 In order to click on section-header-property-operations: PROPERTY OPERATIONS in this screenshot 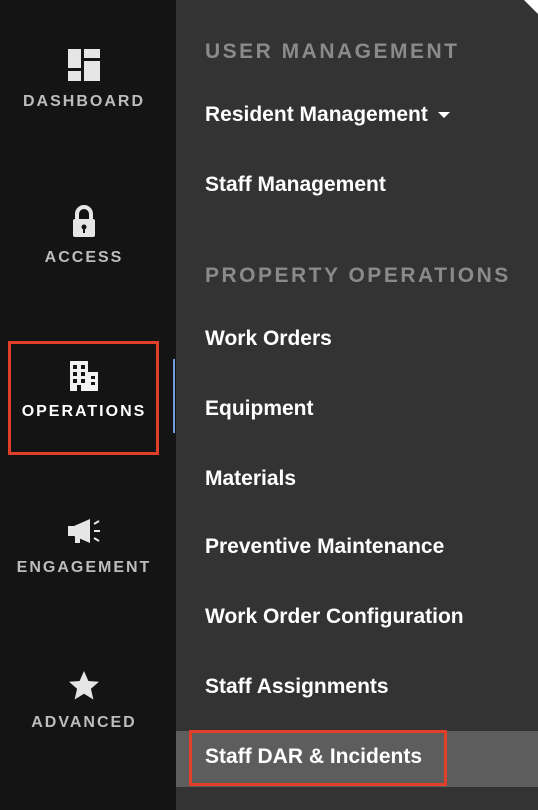, I will do `click(358, 275)`.